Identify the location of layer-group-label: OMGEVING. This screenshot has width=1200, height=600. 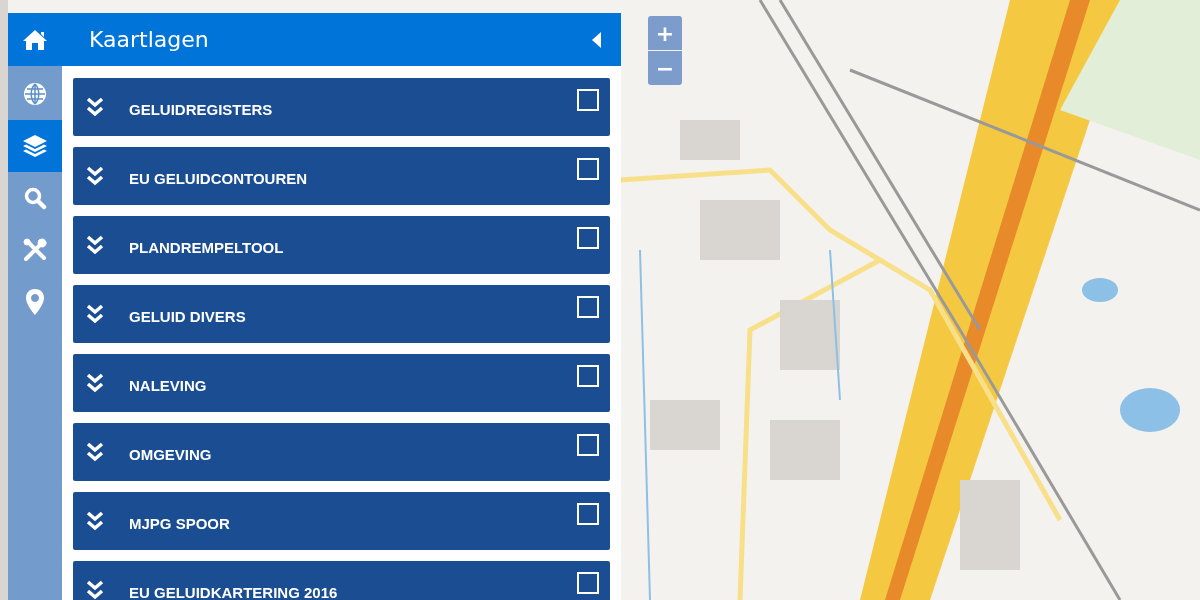
(171, 453).